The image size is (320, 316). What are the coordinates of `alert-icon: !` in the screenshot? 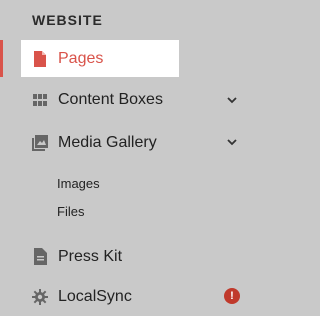 It's located at (232, 296).